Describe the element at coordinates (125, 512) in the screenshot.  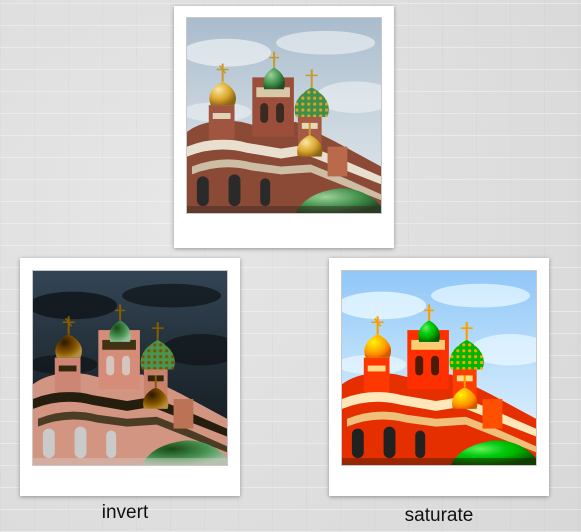
I see `caption-invert: invert` at that location.